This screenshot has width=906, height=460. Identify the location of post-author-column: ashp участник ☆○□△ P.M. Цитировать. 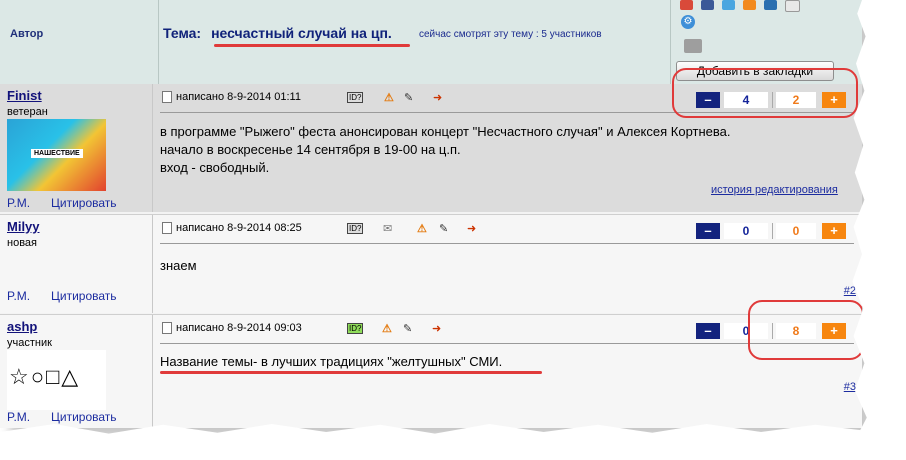
(76, 371).